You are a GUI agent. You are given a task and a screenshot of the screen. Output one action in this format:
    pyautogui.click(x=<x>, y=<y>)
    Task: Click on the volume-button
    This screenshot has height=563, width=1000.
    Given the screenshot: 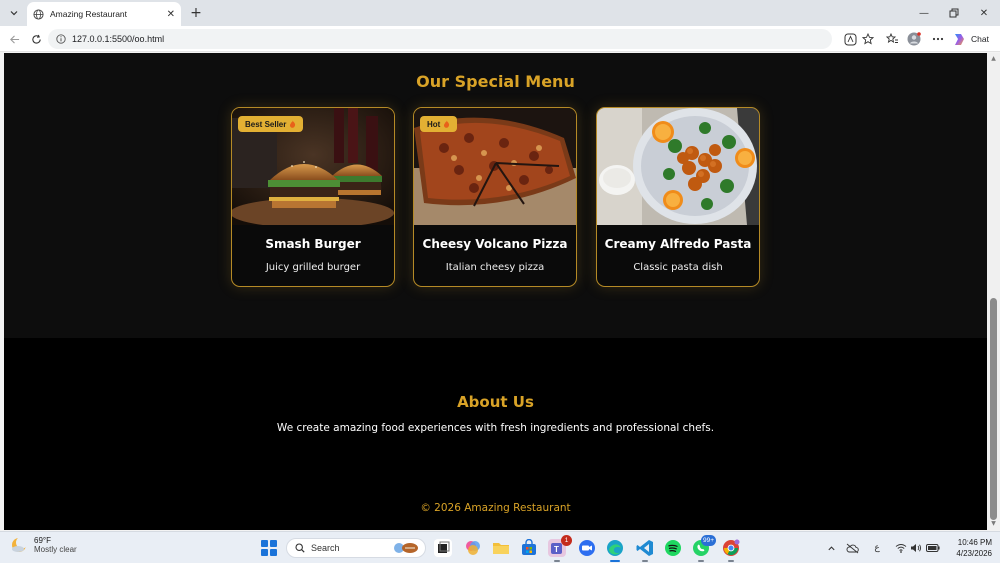 What is the action you would take?
    pyautogui.click(x=916, y=548)
    